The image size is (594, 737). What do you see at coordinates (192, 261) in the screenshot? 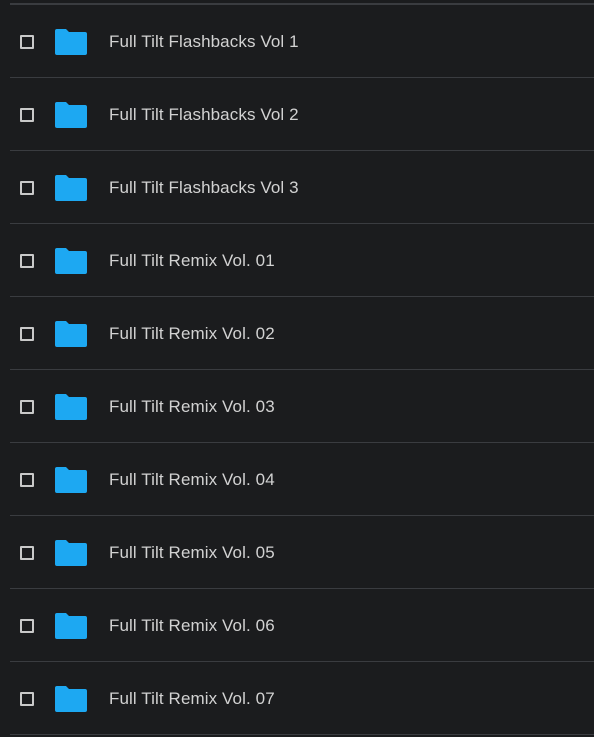
I see `folder-name: Full Tilt Remix Vol. 01` at bounding box center [192, 261].